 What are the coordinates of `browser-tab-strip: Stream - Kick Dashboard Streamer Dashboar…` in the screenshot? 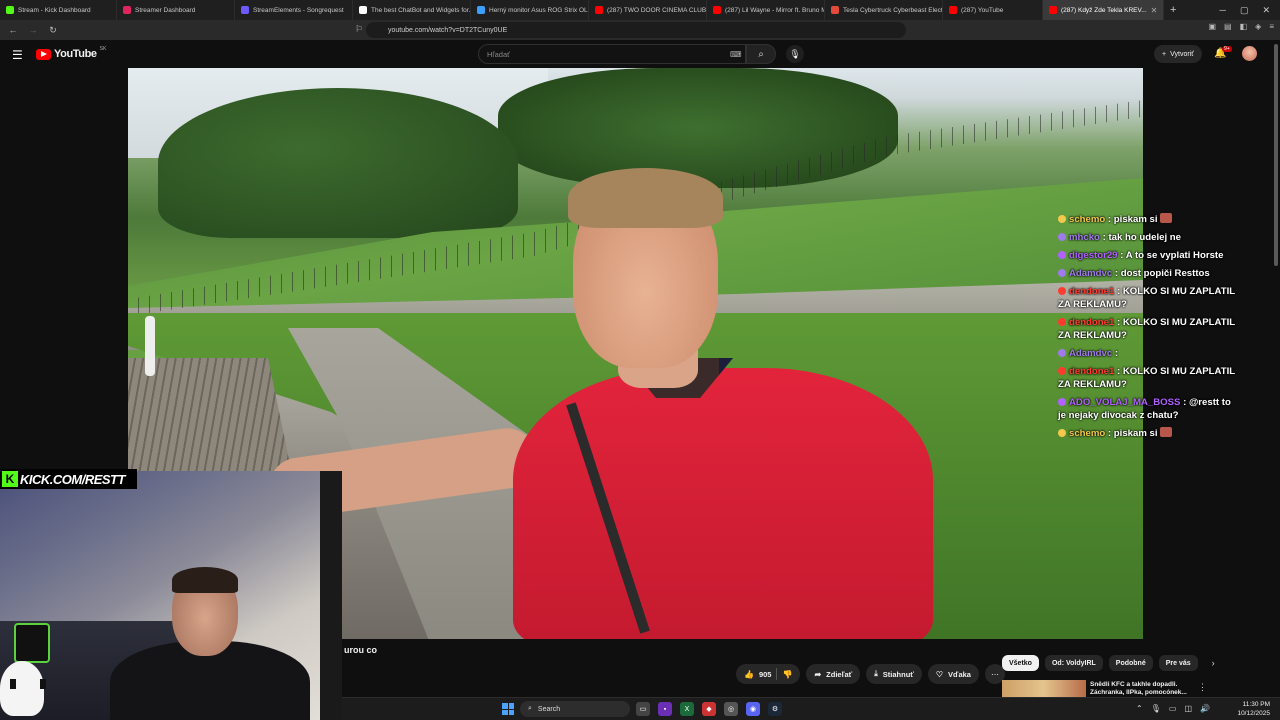 It's located at (640, 10).